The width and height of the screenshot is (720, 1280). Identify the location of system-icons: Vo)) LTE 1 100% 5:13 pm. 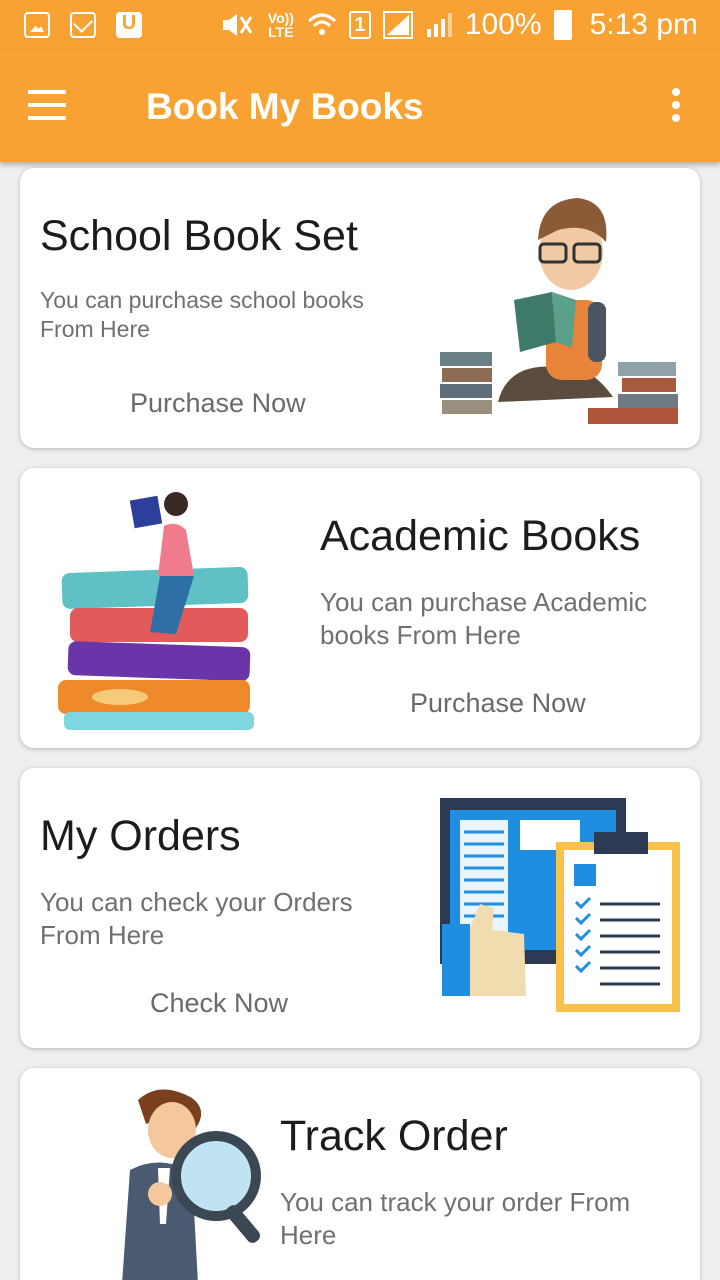
(458, 25).